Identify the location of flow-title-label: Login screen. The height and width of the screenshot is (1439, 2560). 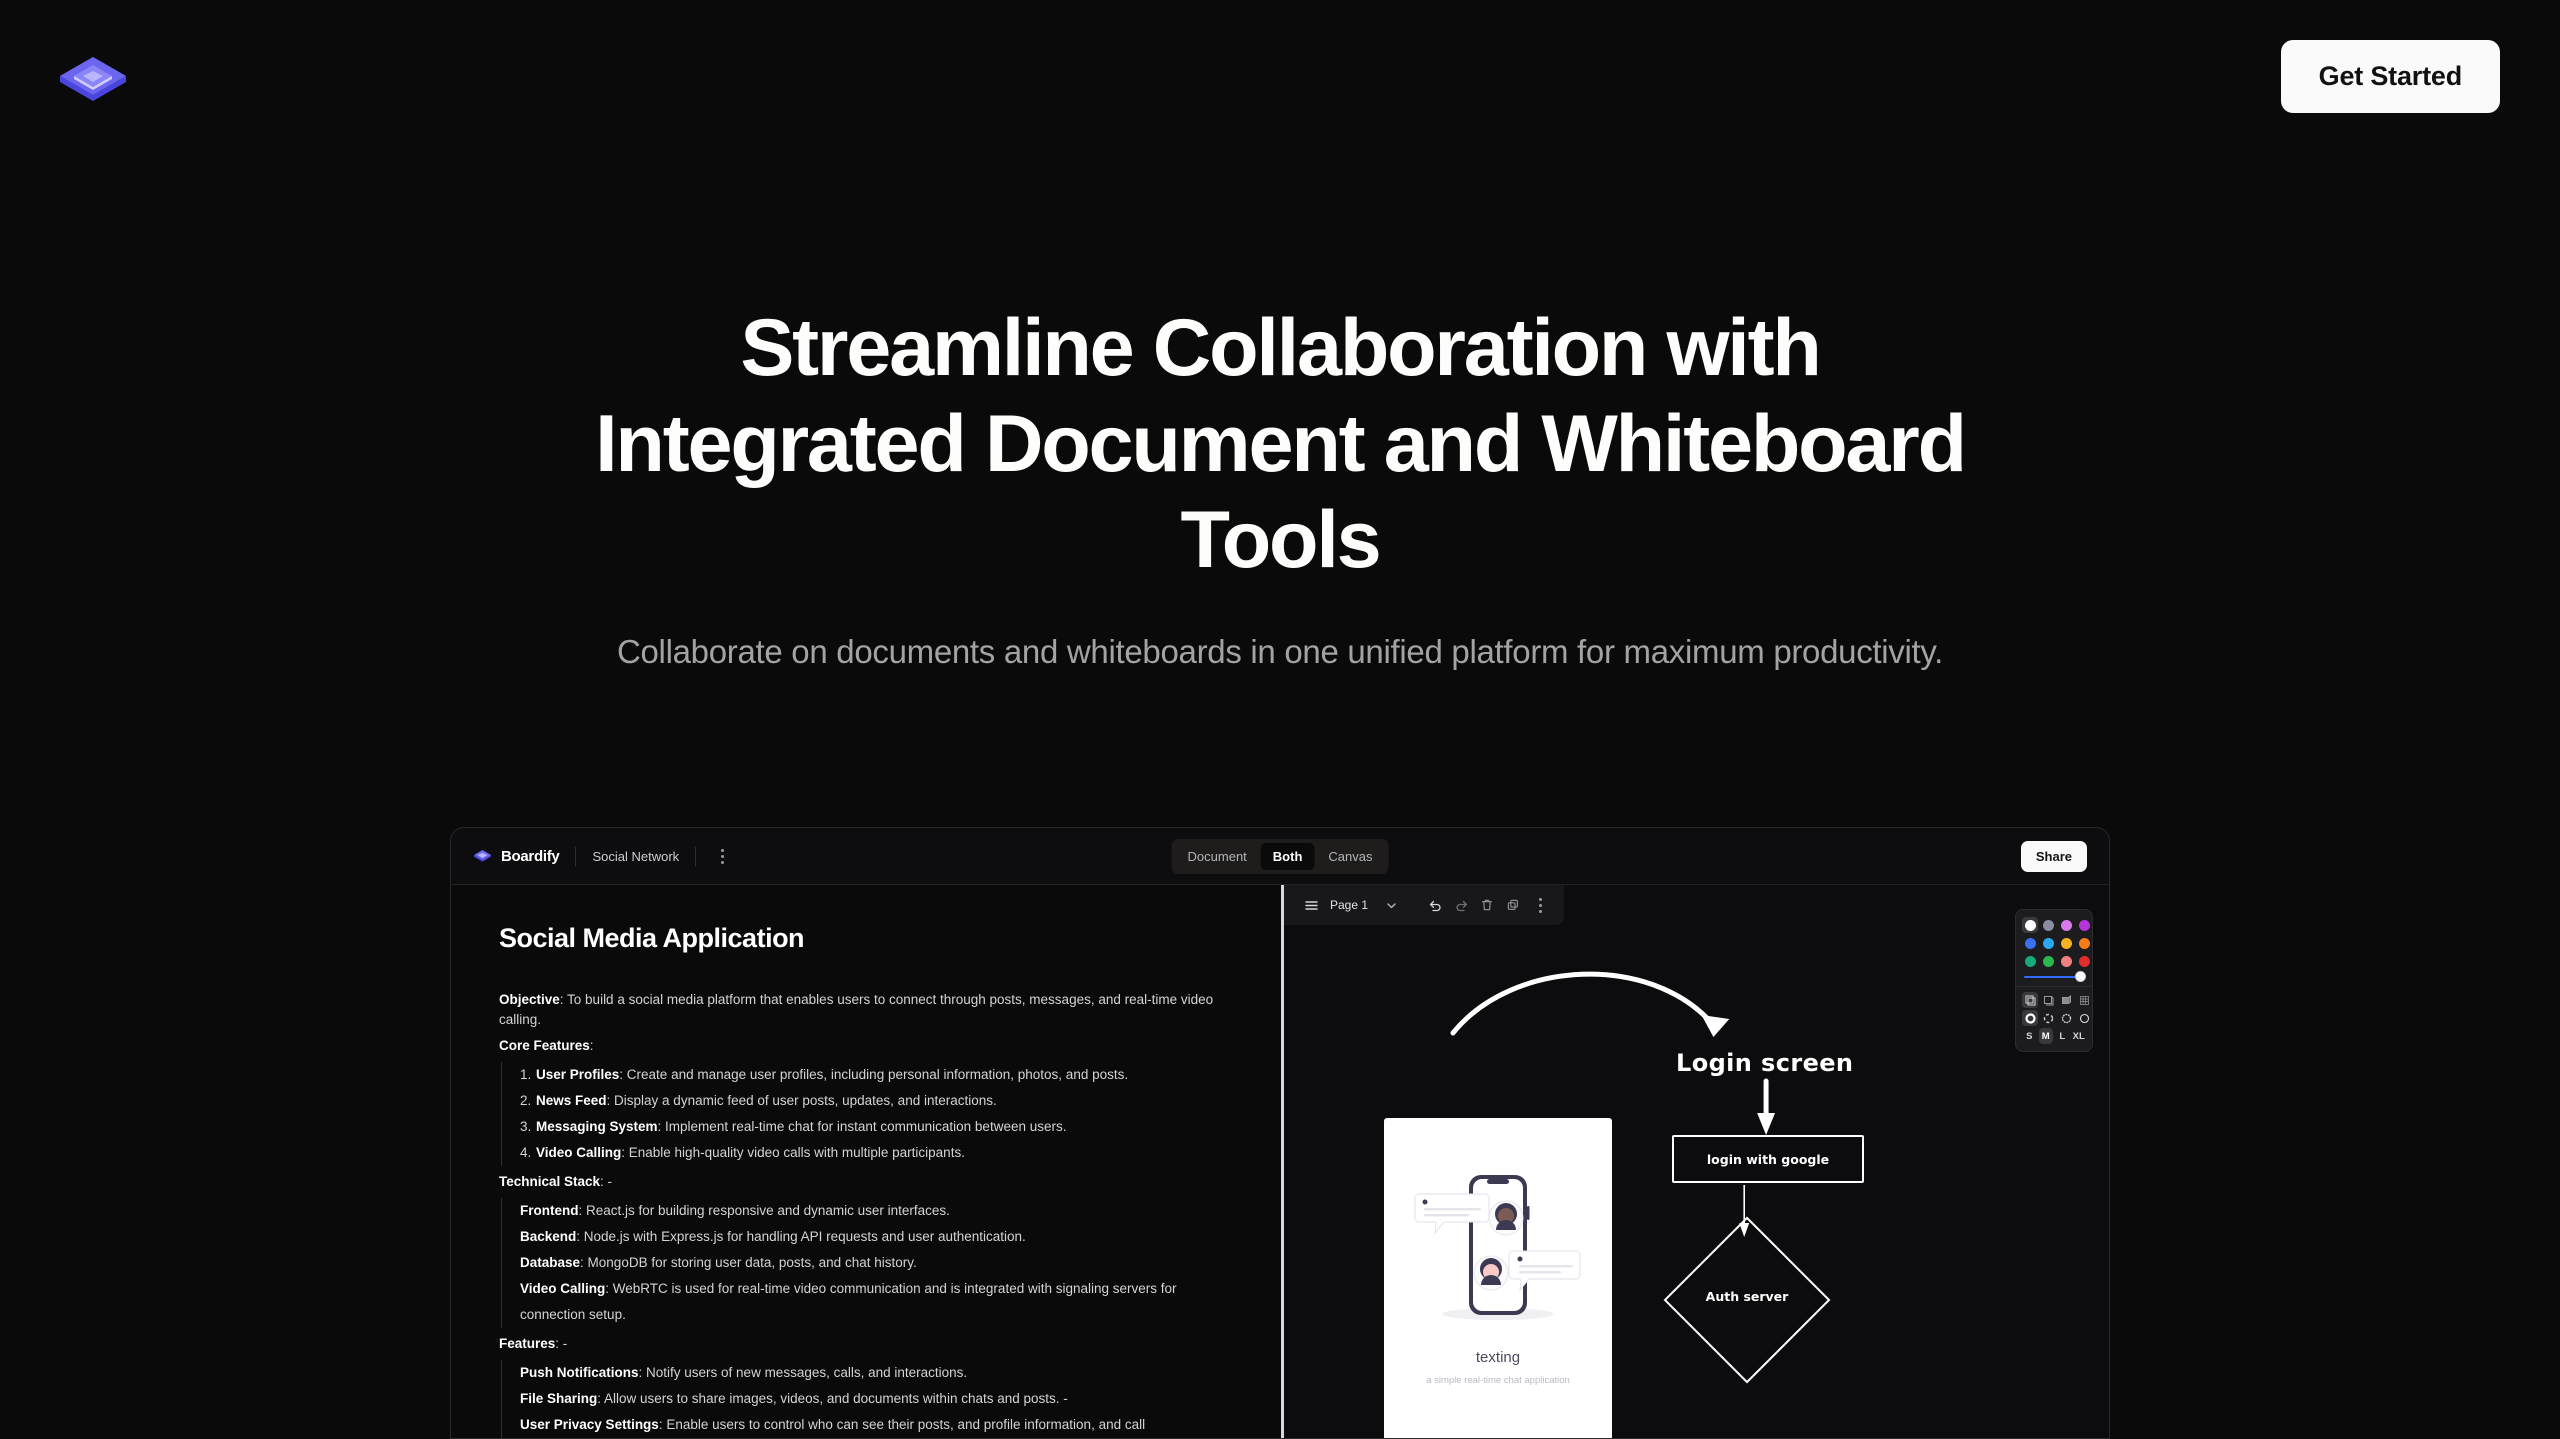
(1765, 1063).